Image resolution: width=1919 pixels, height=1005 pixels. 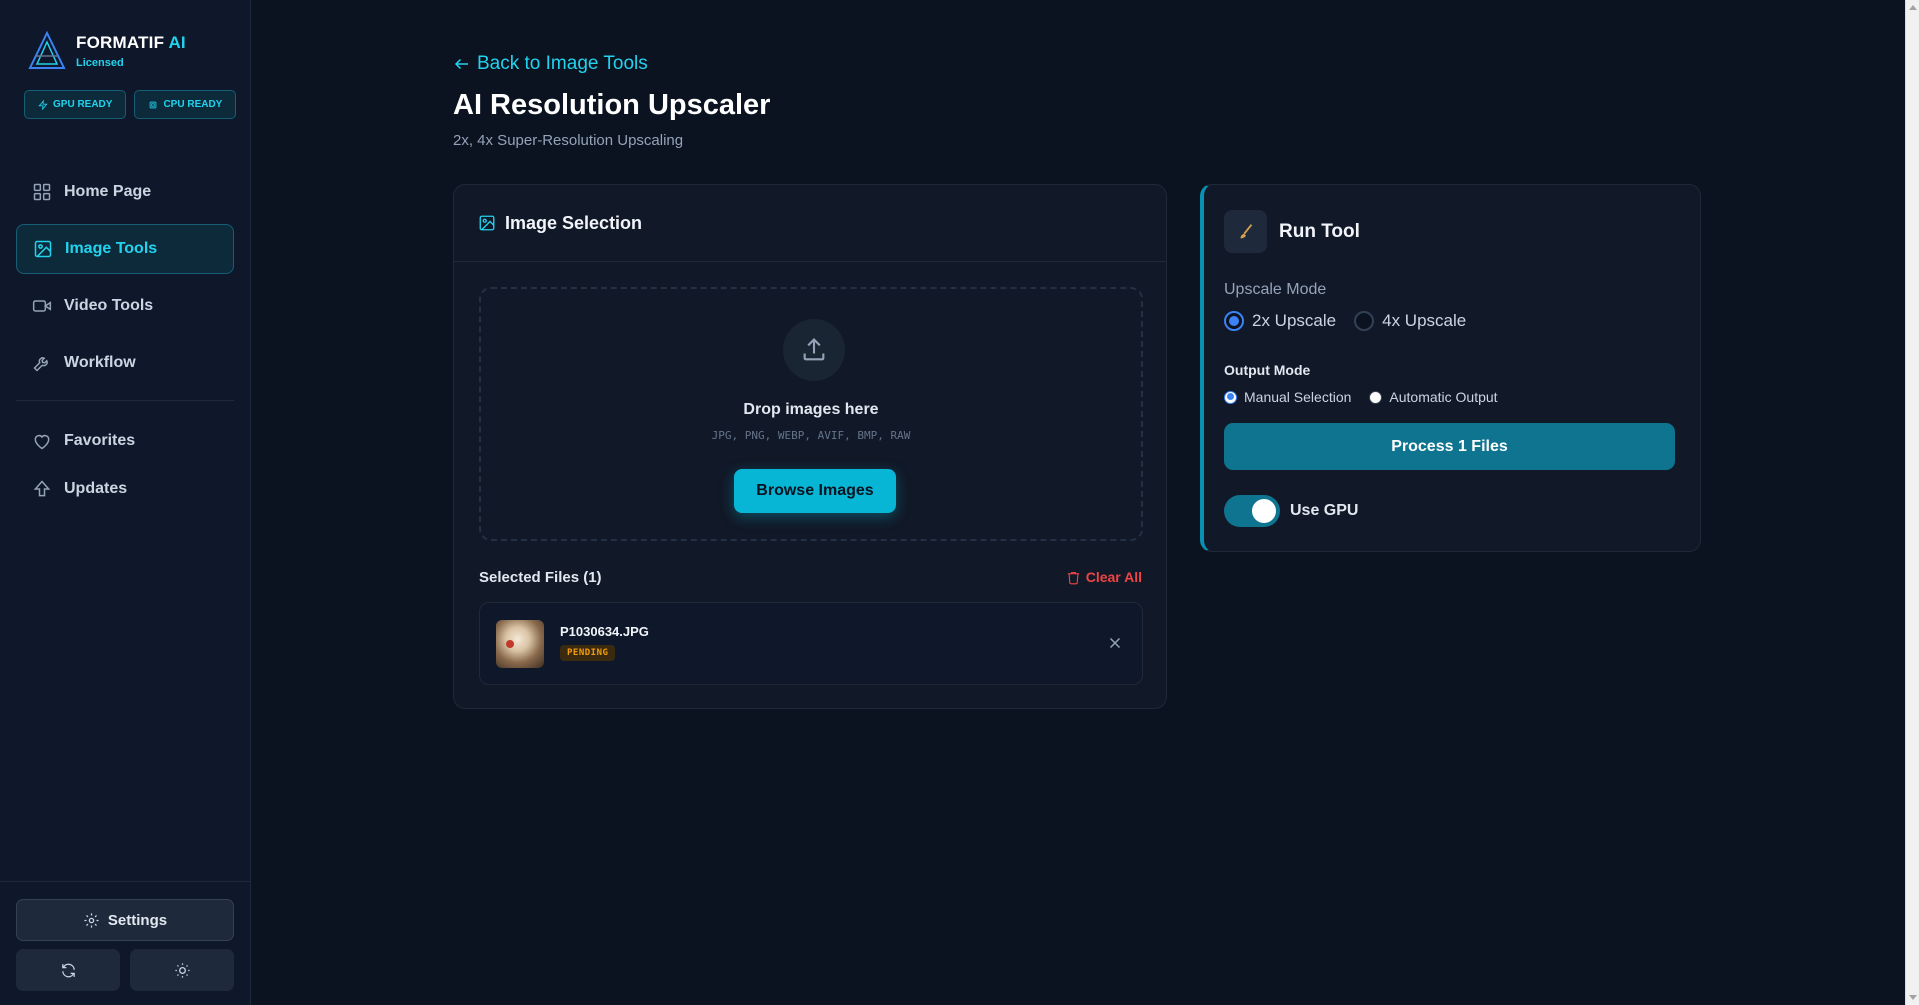 What do you see at coordinates (1424, 320) in the screenshot?
I see `radio-label: 4x Upscale` at bounding box center [1424, 320].